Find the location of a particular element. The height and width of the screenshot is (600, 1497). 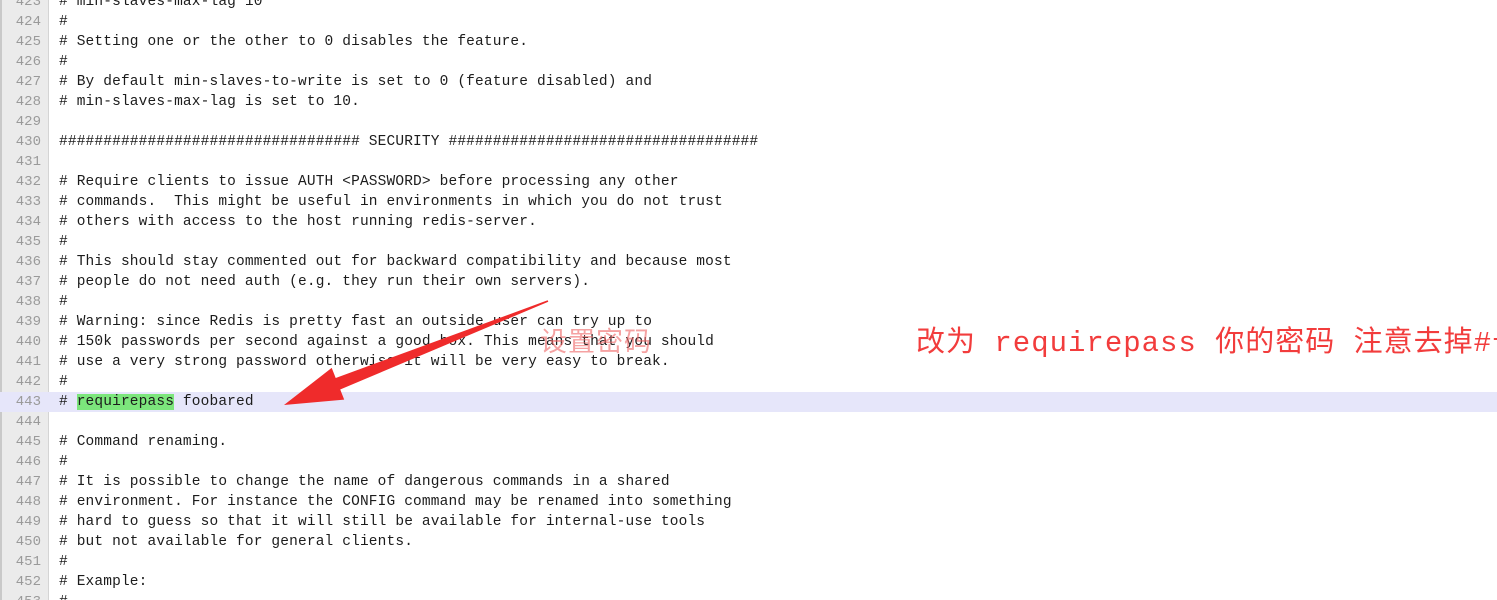

line-number: 433 is located at coordinates (28, 202).